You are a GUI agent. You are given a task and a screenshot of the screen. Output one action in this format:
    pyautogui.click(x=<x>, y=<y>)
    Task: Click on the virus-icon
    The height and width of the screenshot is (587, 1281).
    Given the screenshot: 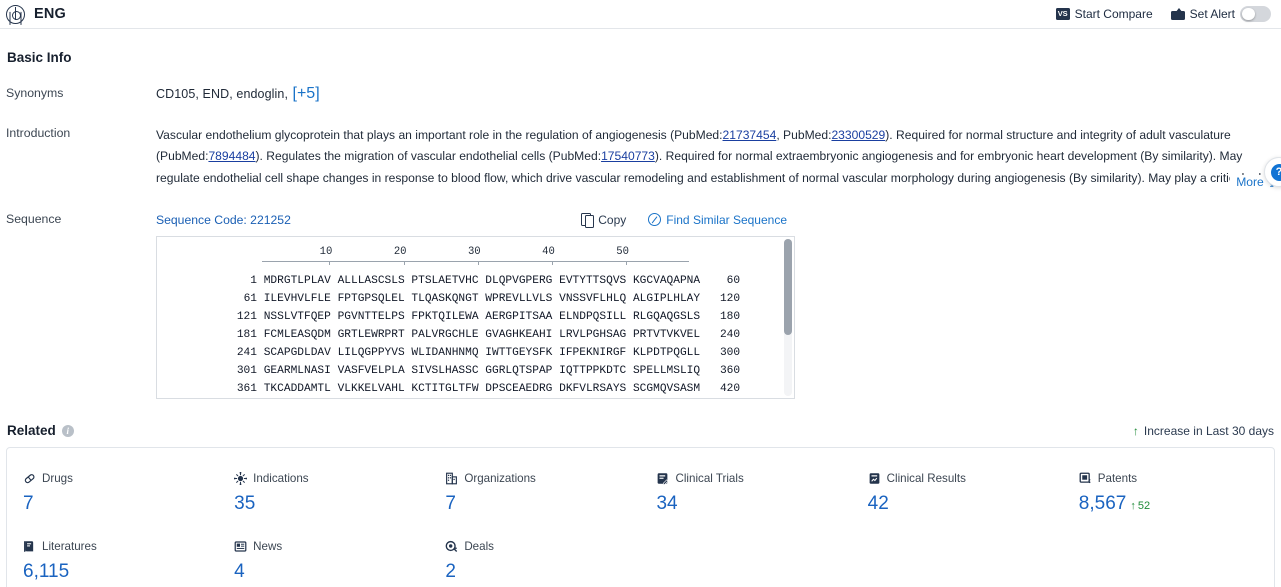 What is the action you would take?
    pyautogui.click(x=241, y=478)
    